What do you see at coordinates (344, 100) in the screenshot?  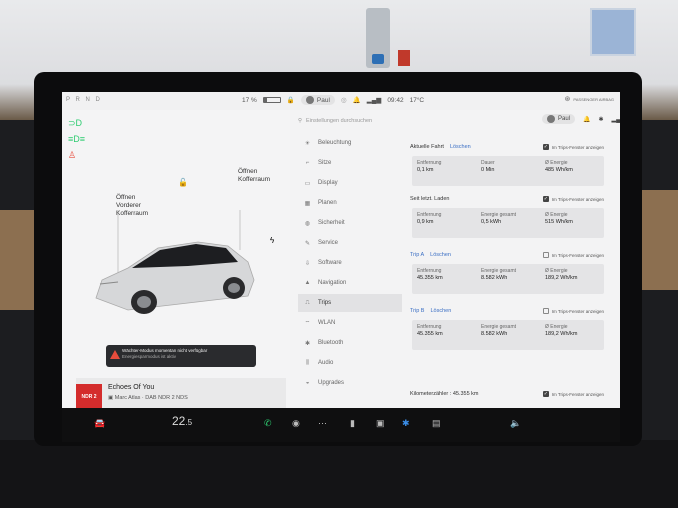 I see `sentry-icon: ◎` at bounding box center [344, 100].